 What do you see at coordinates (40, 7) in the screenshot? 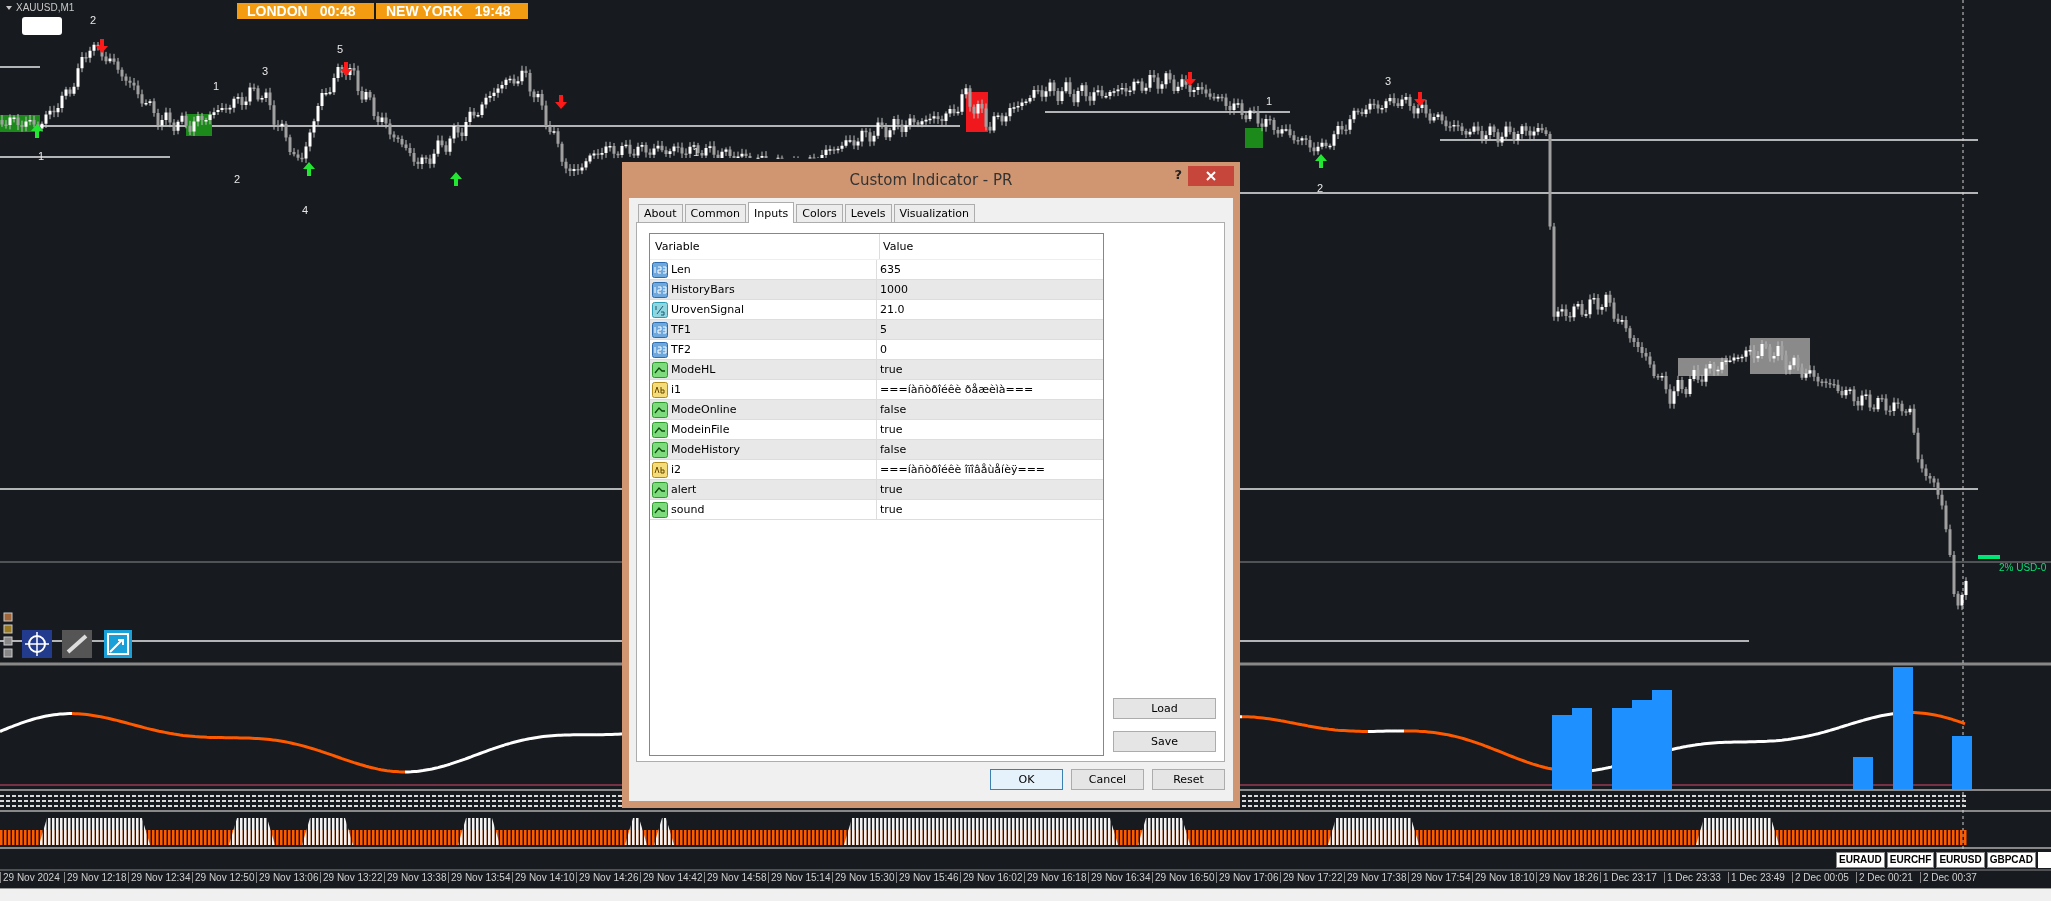
I see `symbol-label: XAUUSD,M1` at bounding box center [40, 7].